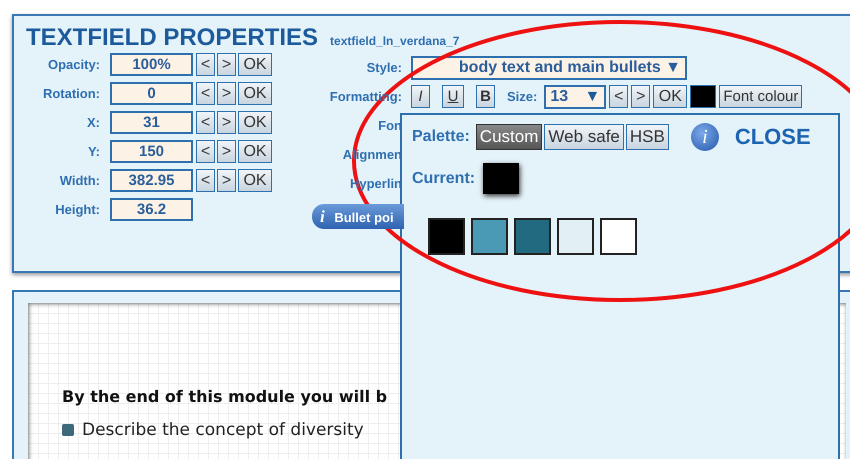 This screenshot has width=850, height=459. I want to click on module-heading: By the end of this module you will b, so click(225, 396).